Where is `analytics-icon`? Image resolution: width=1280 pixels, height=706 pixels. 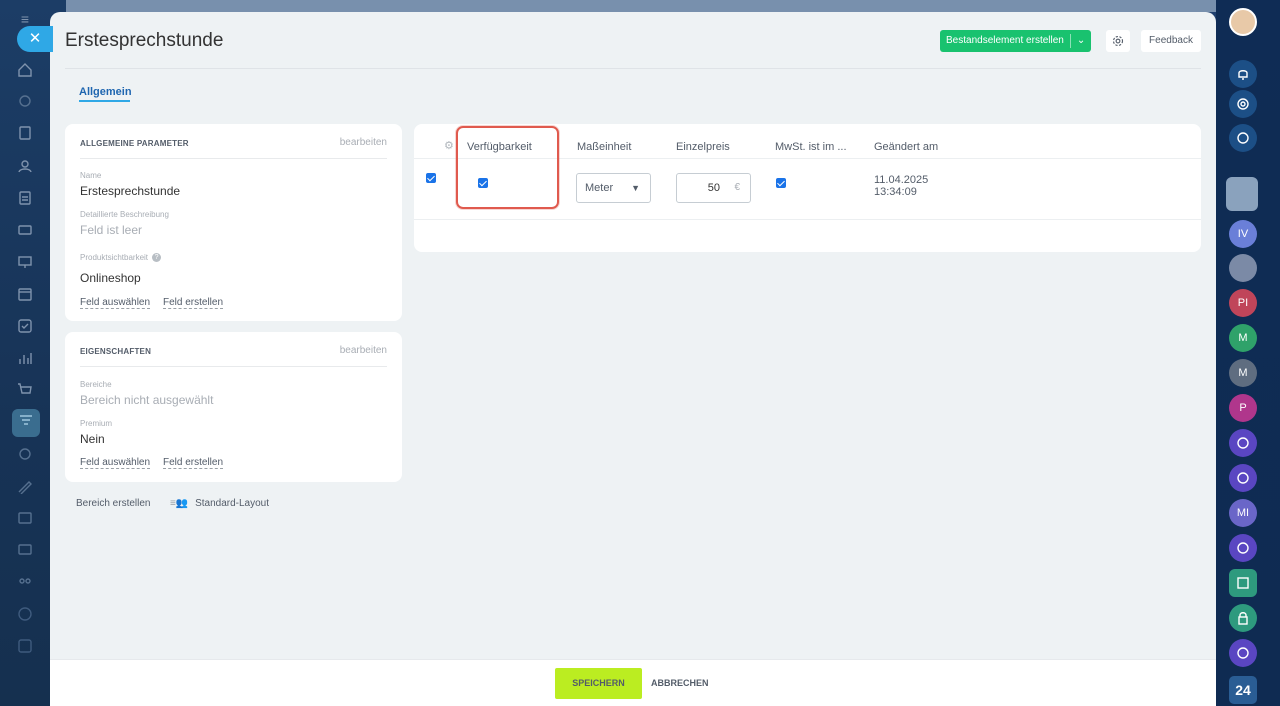
analytics-icon is located at coordinates (25, 359).